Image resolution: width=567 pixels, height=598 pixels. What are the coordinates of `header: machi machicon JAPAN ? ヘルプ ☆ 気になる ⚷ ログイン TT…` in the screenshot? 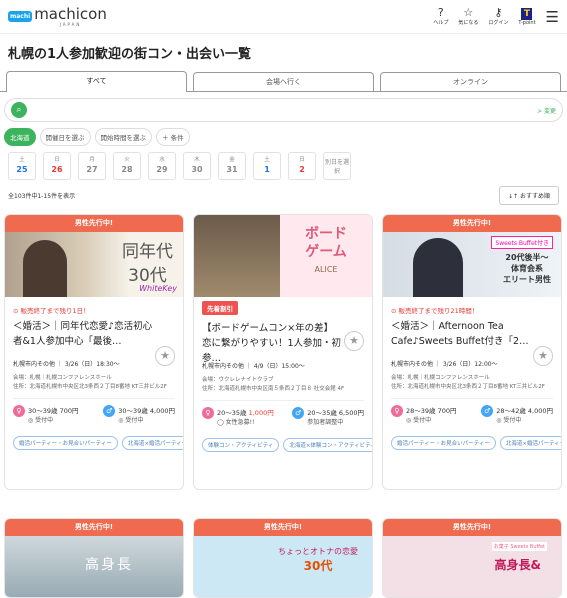 It's located at (283, 17).